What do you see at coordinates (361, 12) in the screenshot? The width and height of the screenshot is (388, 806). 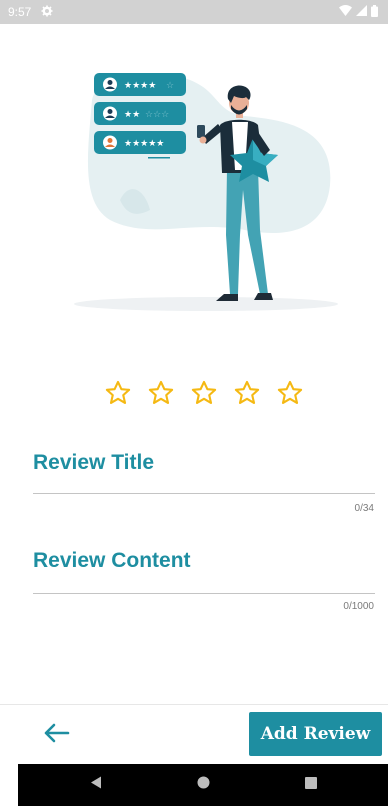 I see `signal-icon` at bounding box center [361, 12].